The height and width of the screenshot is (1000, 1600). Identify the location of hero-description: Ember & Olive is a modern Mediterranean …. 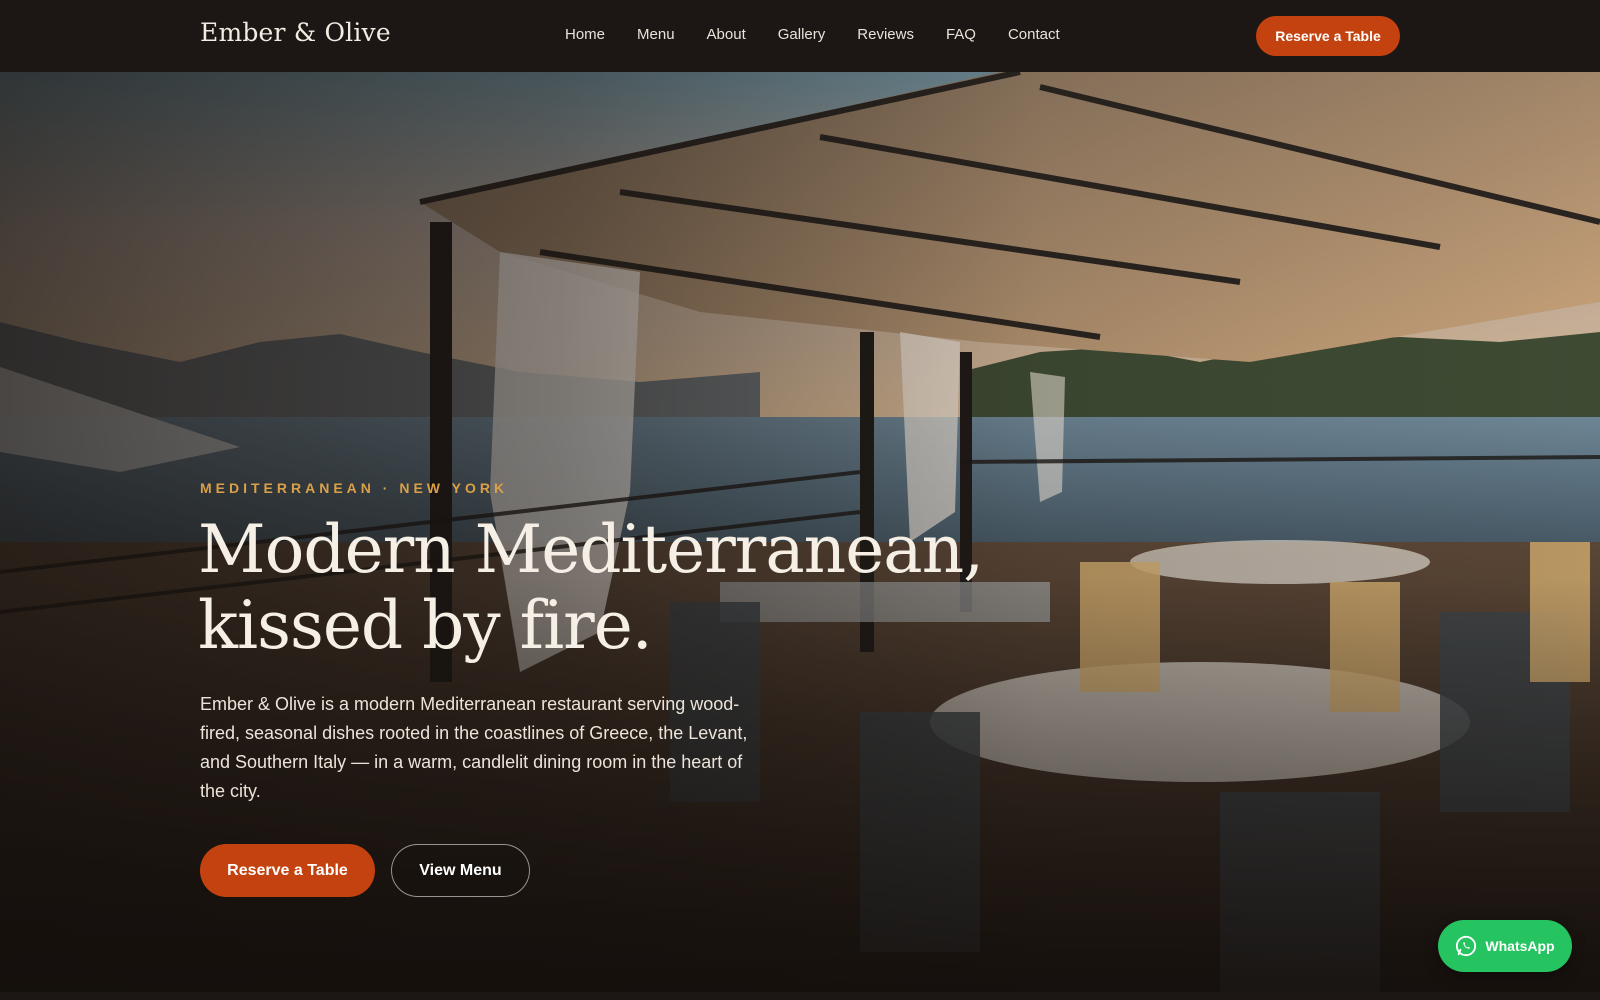
(474, 747).